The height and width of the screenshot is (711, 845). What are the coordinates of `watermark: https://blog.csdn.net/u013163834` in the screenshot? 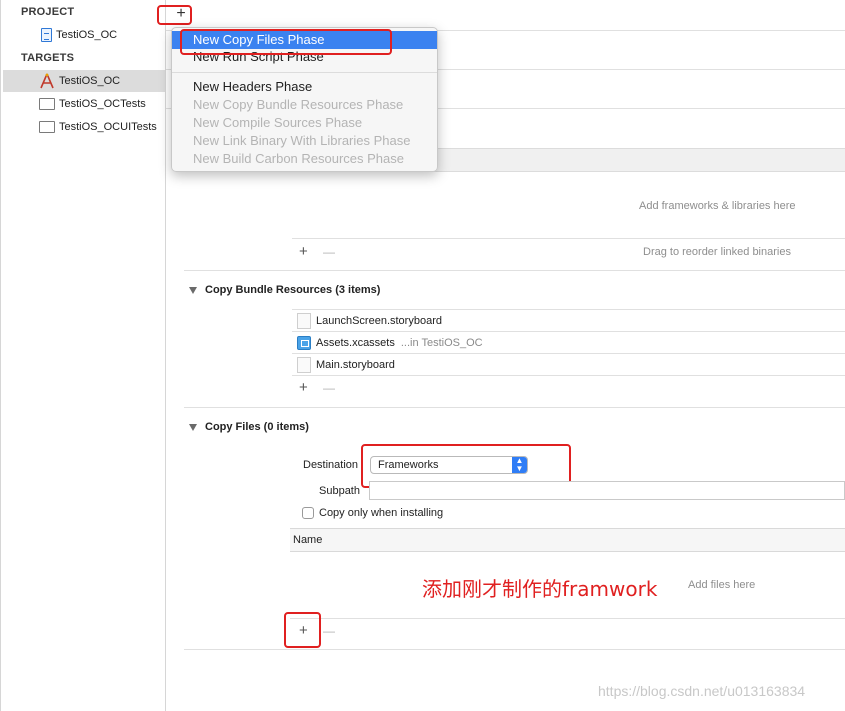 It's located at (702, 691).